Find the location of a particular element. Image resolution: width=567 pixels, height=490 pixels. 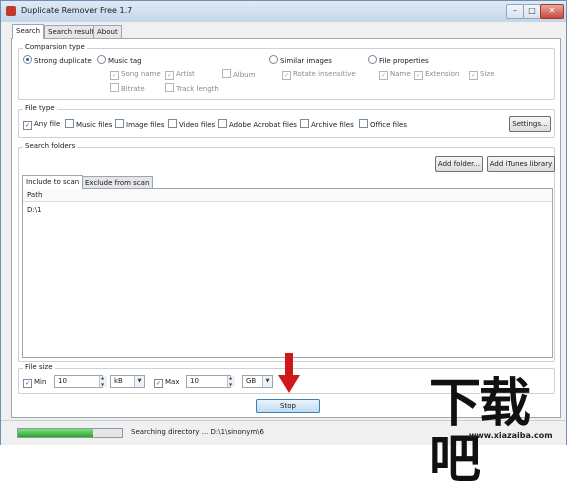

close-button: ✕ is located at coordinates (552, 11).